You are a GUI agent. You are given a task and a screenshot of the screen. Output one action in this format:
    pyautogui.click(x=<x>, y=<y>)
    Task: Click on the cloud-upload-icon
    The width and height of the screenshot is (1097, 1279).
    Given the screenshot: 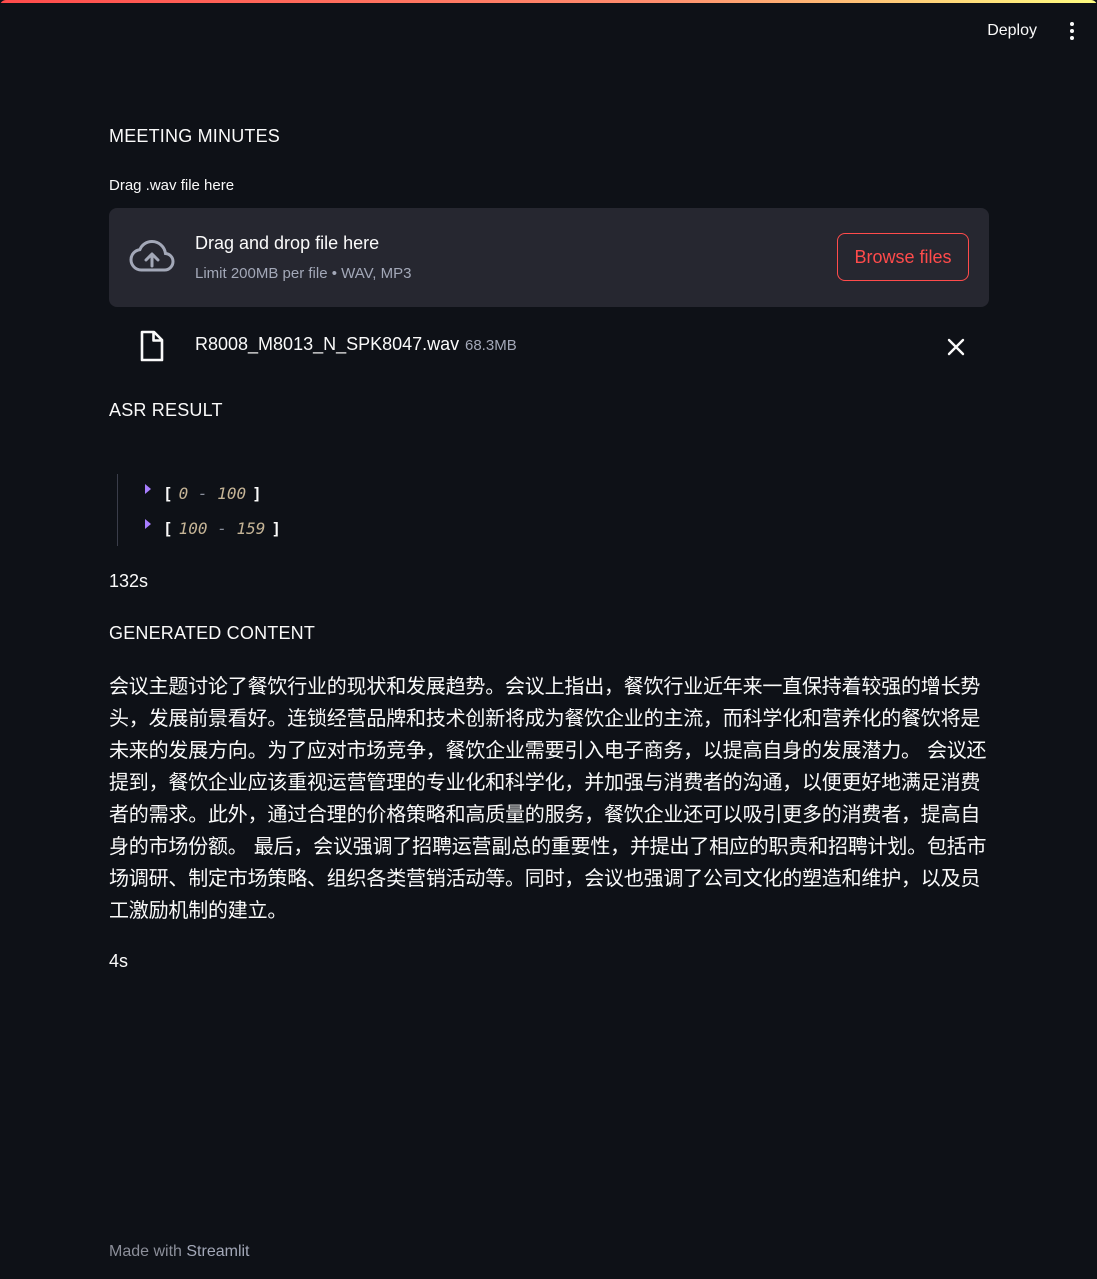 What is the action you would take?
    pyautogui.click(x=152, y=255)
    